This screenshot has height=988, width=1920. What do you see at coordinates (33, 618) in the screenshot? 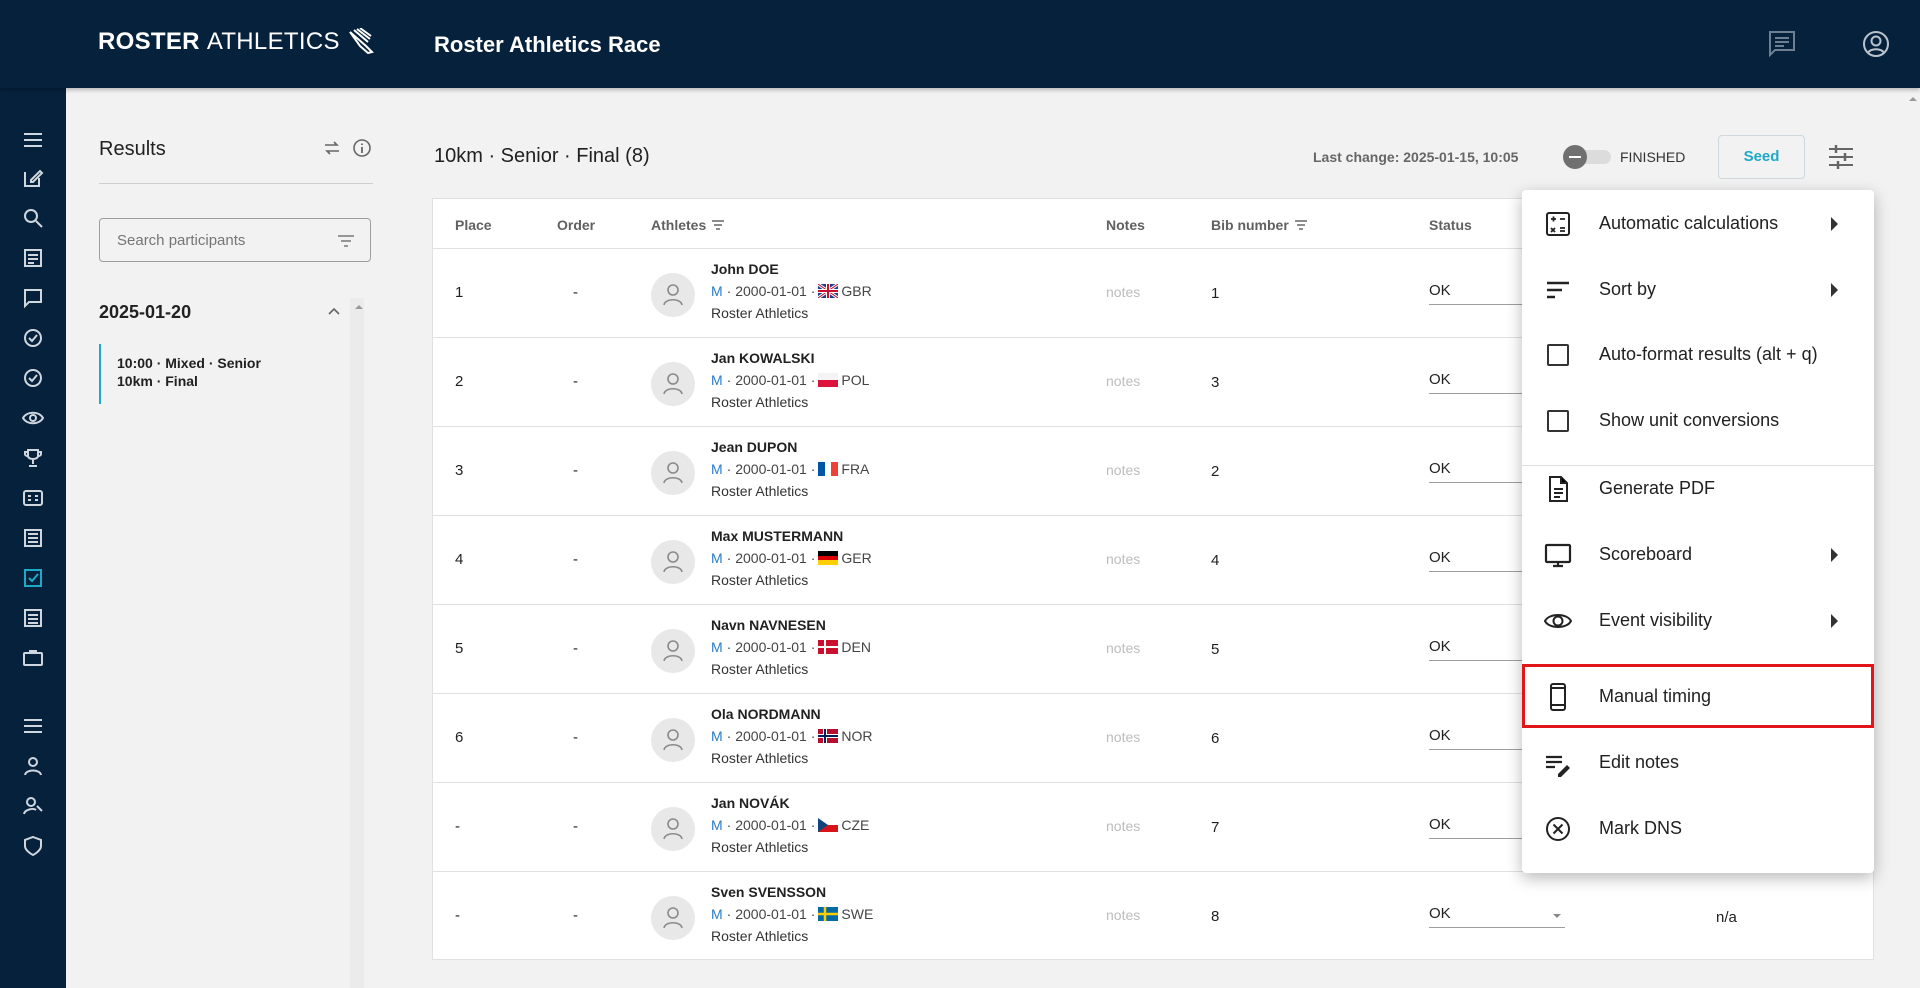
I see `document-list-icon` at bounding box center [33, 618].